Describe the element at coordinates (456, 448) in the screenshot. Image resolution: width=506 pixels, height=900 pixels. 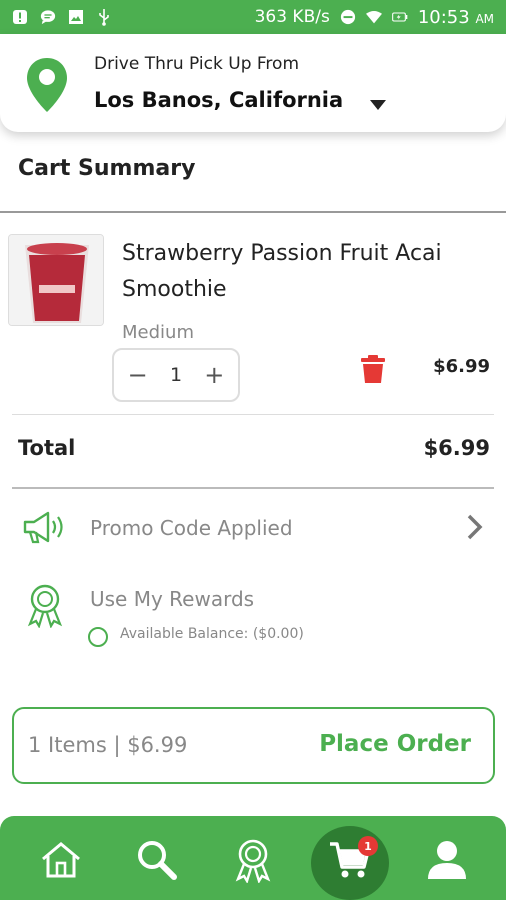
I see `total-value: $6.99` at that location.